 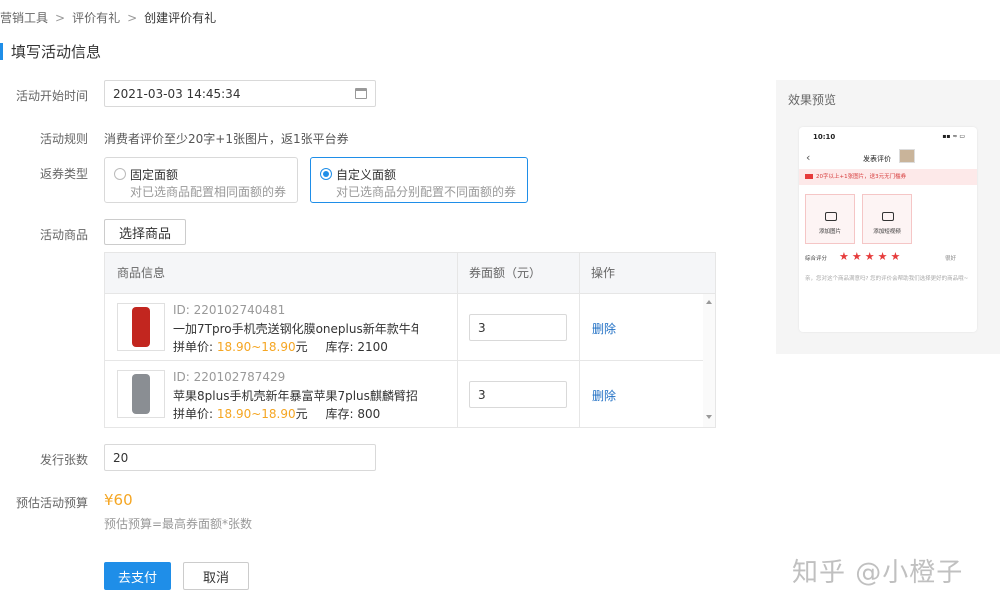 I want to click on product-stock: 库存: 2100, so click(x=356, y=347).